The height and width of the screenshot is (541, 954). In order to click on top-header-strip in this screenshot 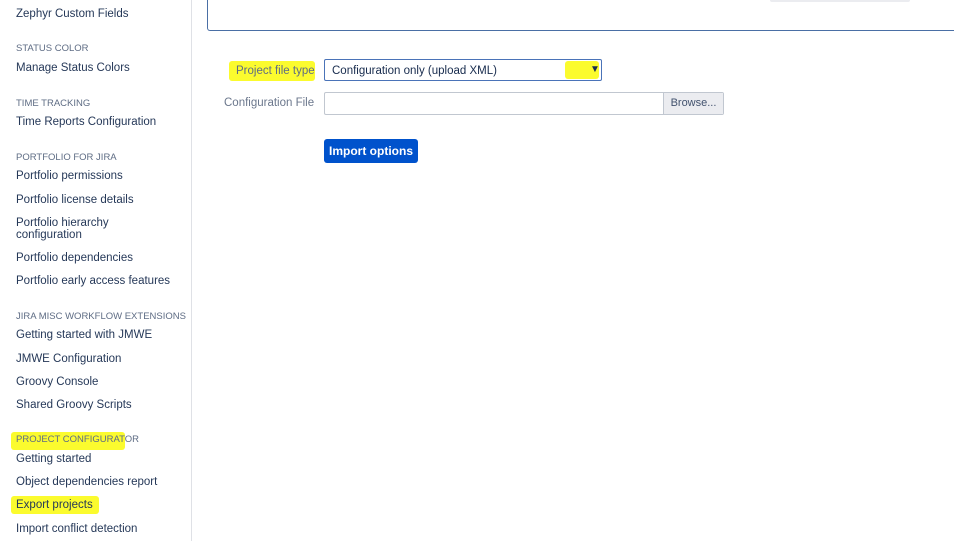, I will do `click(840, 1)`.